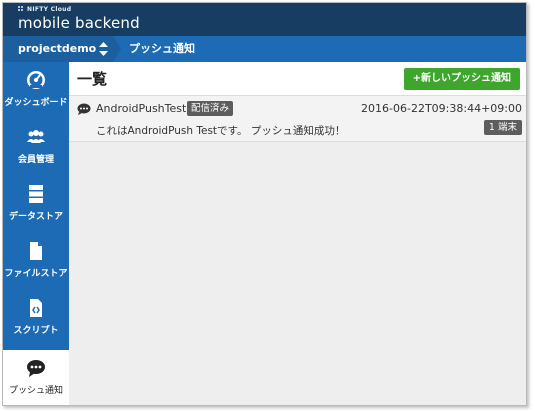 Image resolution: width=535 pixels, height=411 pixels. Describe the element at coordinates (92, 79) in the screenshot. I see `page-title: 一覧` at that location.